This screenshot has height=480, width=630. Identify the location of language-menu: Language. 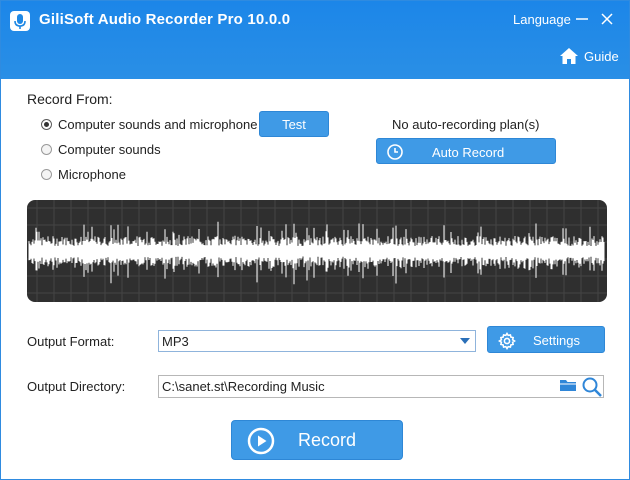
(542, 19).